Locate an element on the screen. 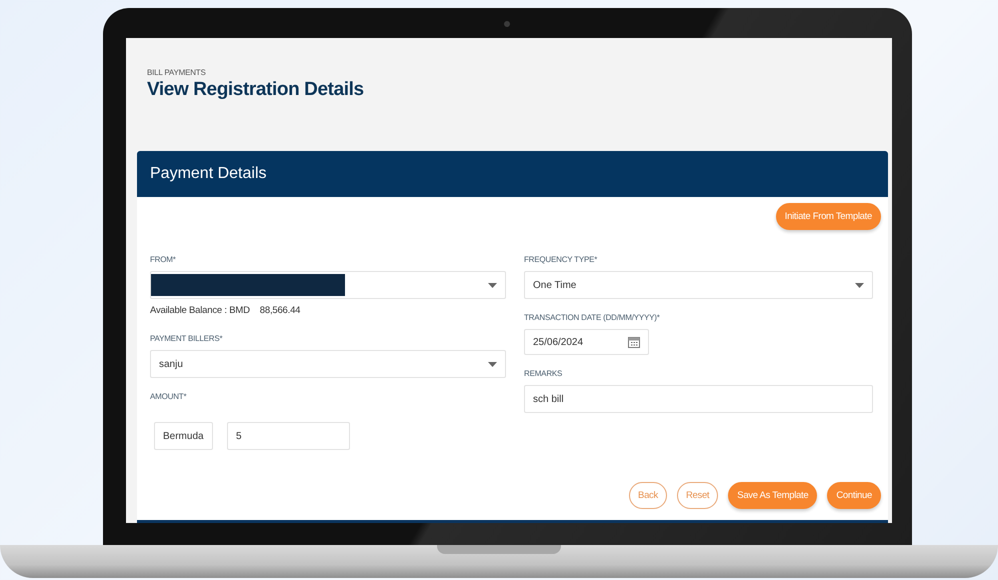 The image size is (998, 580). date-field: 25/06/2024 is located at coordinates (586, 342).